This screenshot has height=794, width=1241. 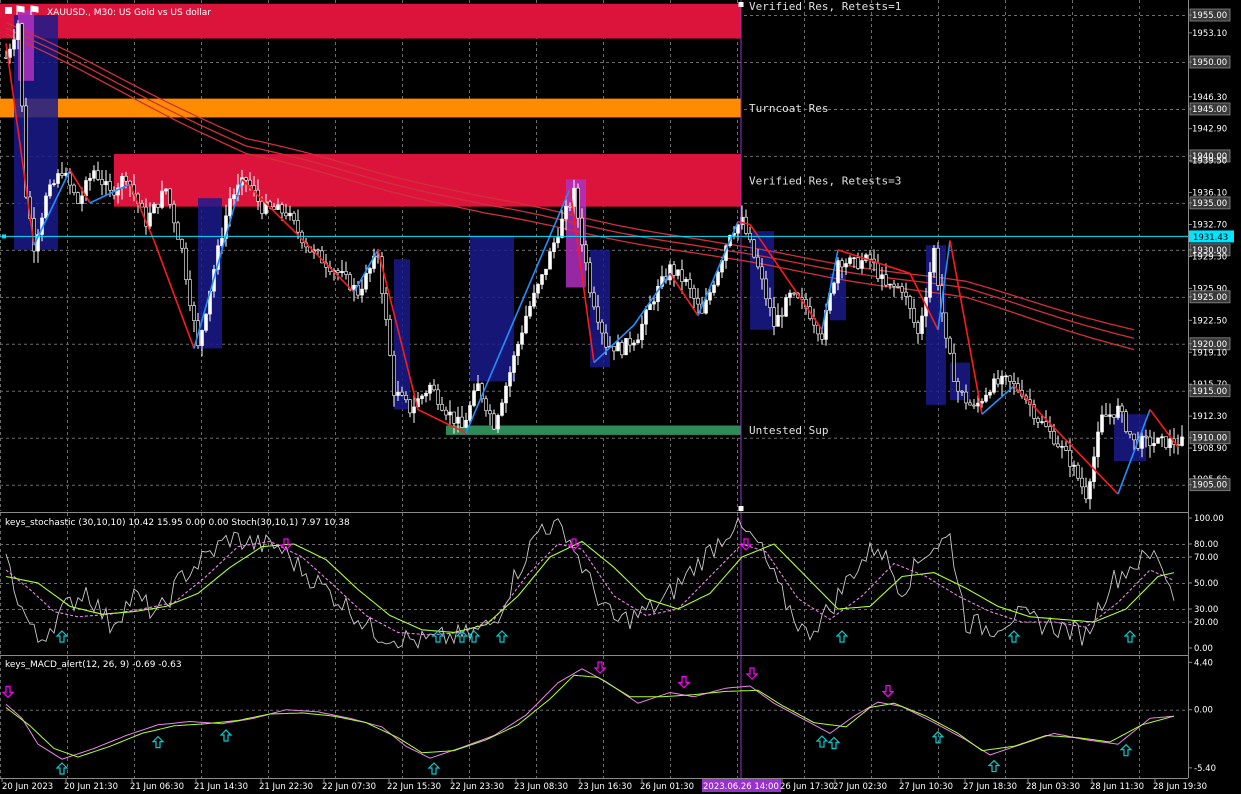 I want to click on time-tick-label: 2023.06.26 14:00, so click(x=741, y=787).